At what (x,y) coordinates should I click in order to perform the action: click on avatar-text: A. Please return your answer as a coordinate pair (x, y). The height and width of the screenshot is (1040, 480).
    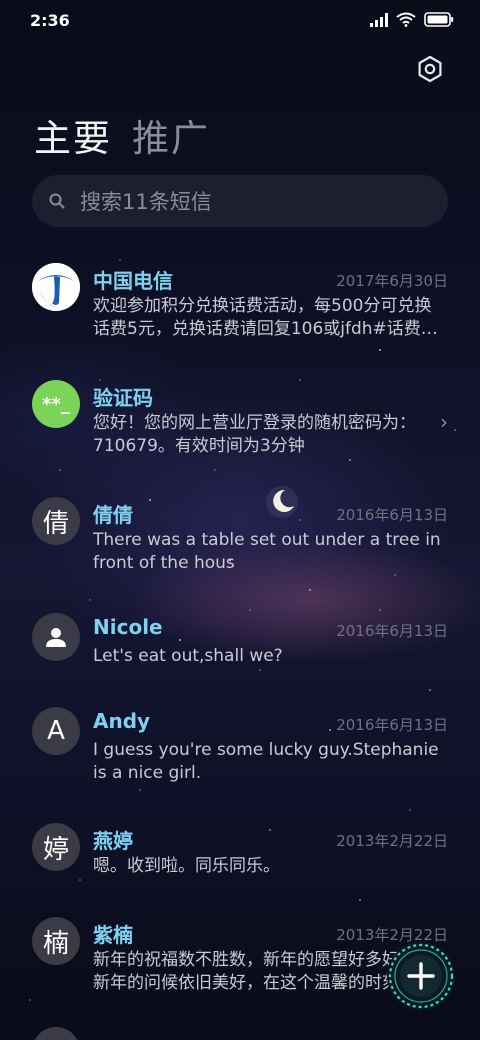
    Looking at the image, I should click on (56, 731).